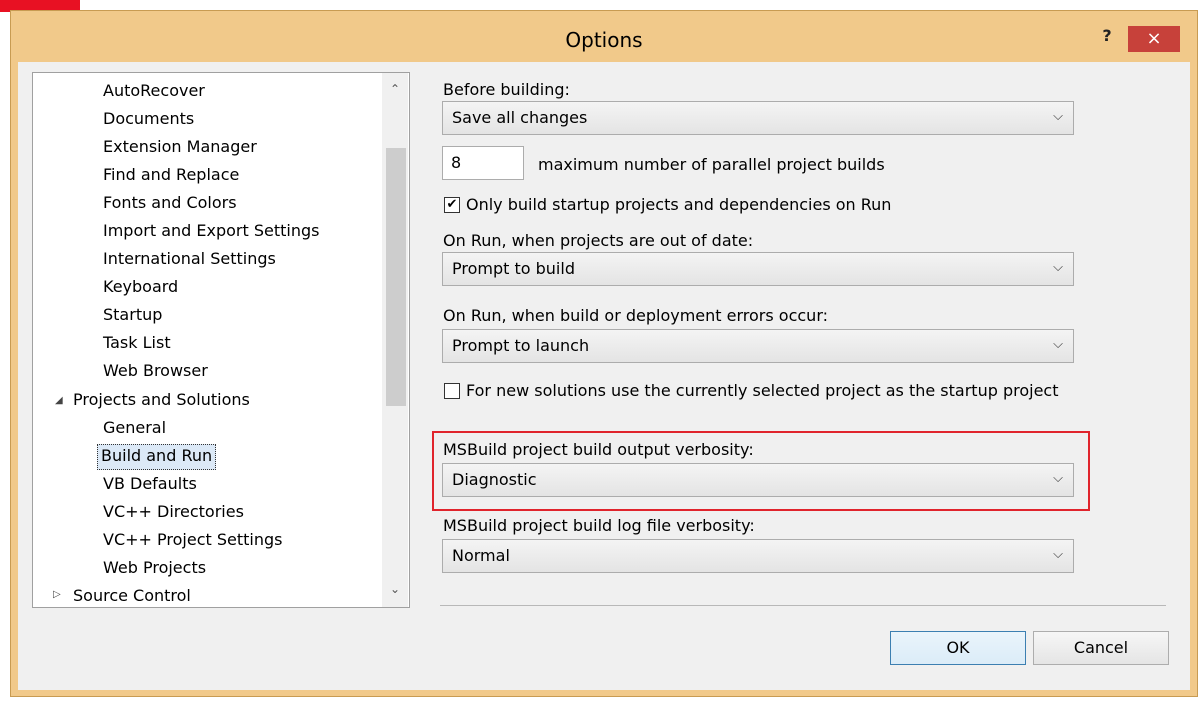 This screenshot has height=702, width=1202. Describe the element at coordinates (192, 541) in the screenshot. I see `tree-item-vc-project-settings: VC++ Project Settings` at that location.